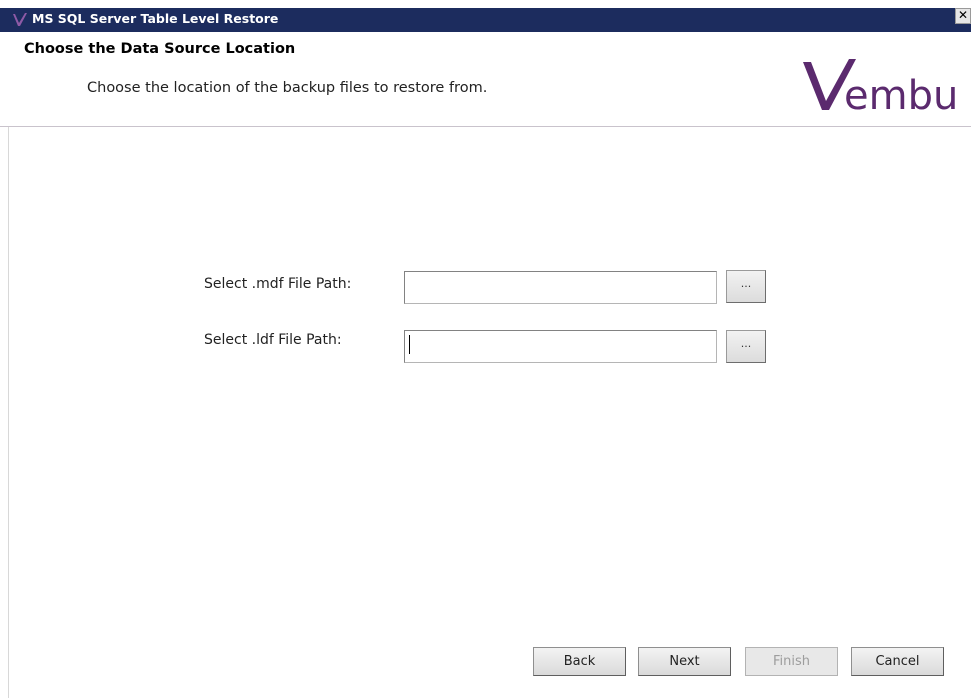  What do you see at coordinates (560, 346) in the screenshot?
I see `ldf-path-input` at bounding box center [560, 346].